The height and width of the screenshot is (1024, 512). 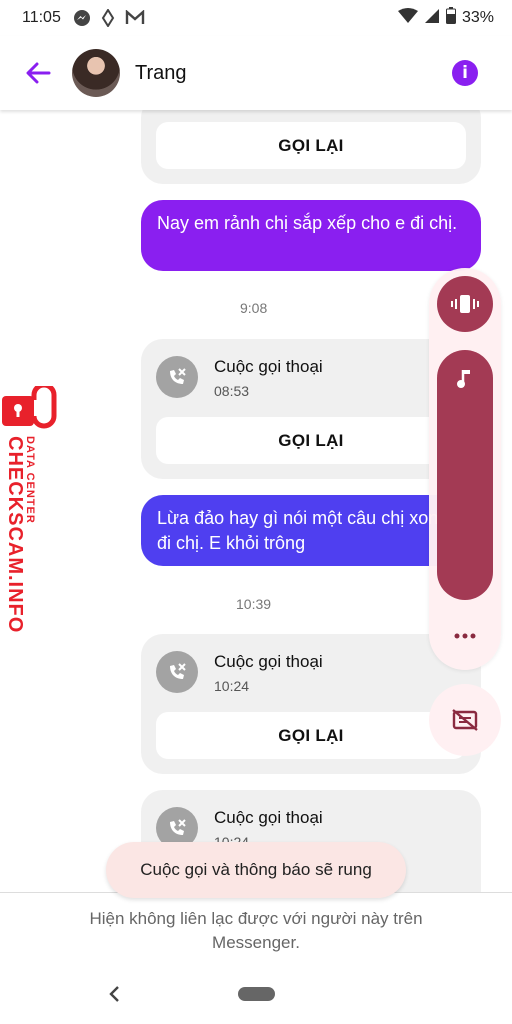 I want to click on avatar, so click(x=96, y=73).